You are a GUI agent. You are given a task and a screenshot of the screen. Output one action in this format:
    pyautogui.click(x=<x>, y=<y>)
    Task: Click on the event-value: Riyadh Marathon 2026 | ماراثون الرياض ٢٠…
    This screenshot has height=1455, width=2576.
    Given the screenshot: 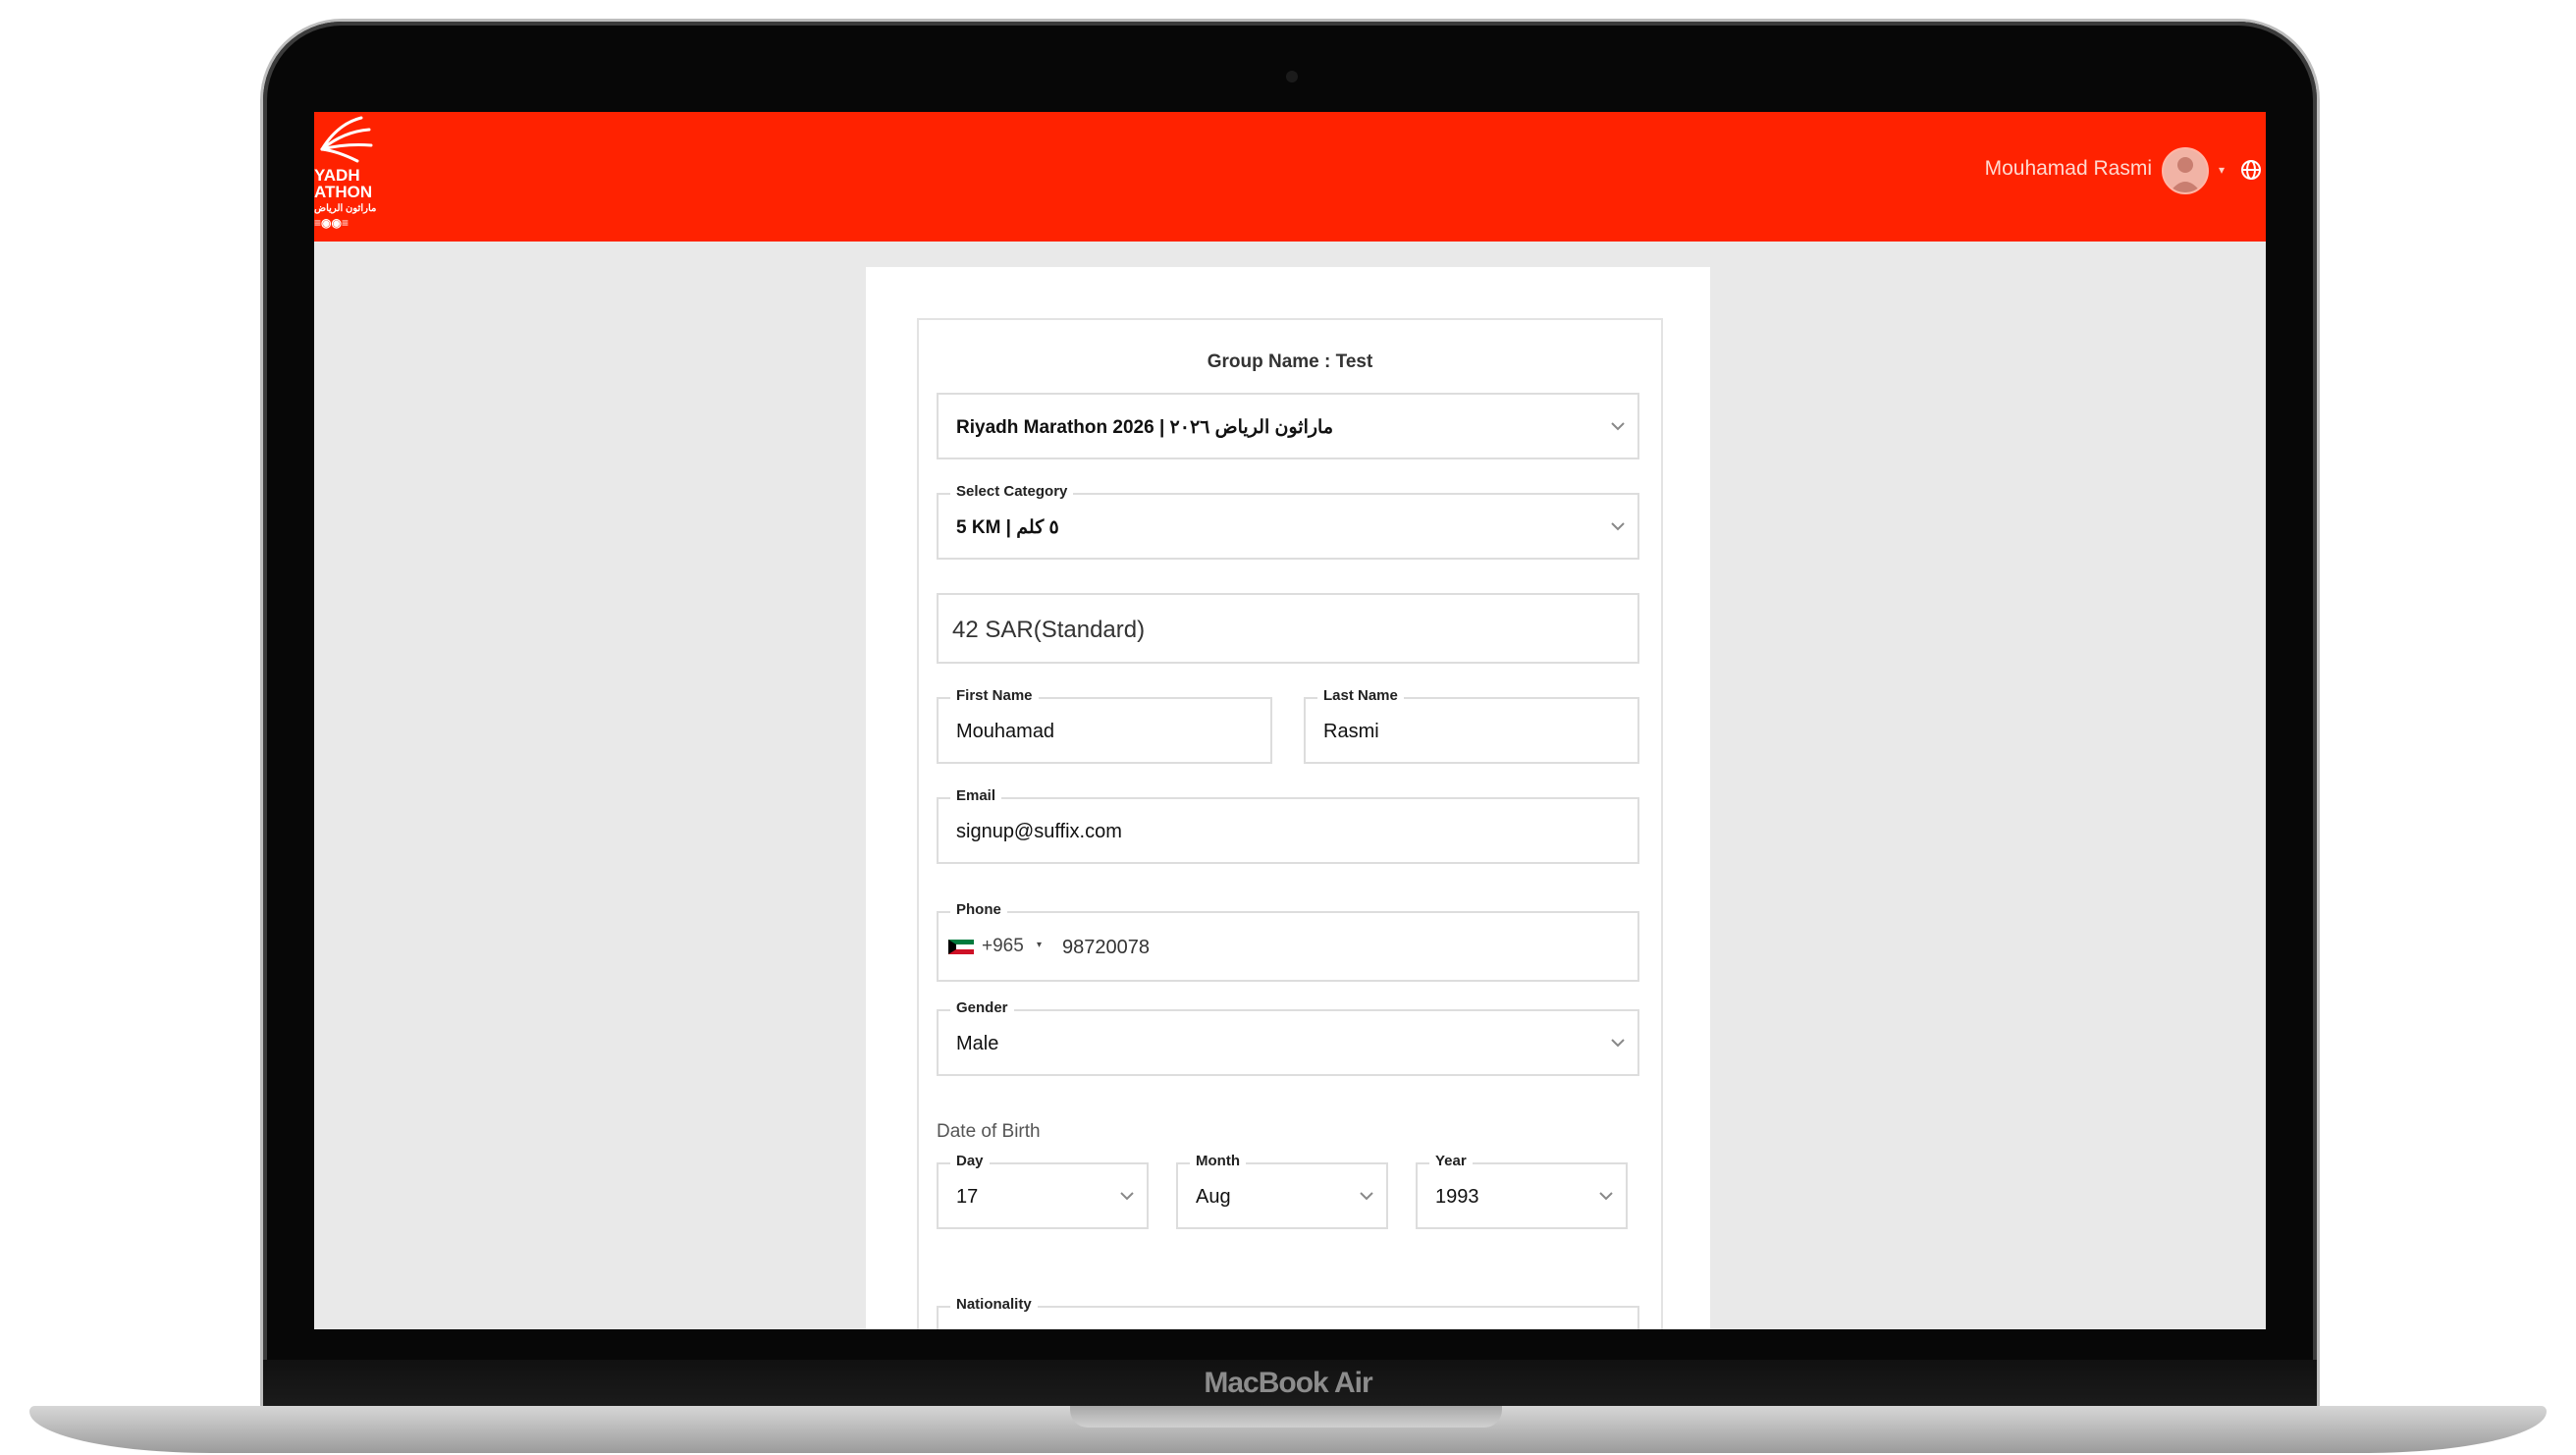 What is the action you would take?
    pyautogui.click(x=1145, y=427)
    